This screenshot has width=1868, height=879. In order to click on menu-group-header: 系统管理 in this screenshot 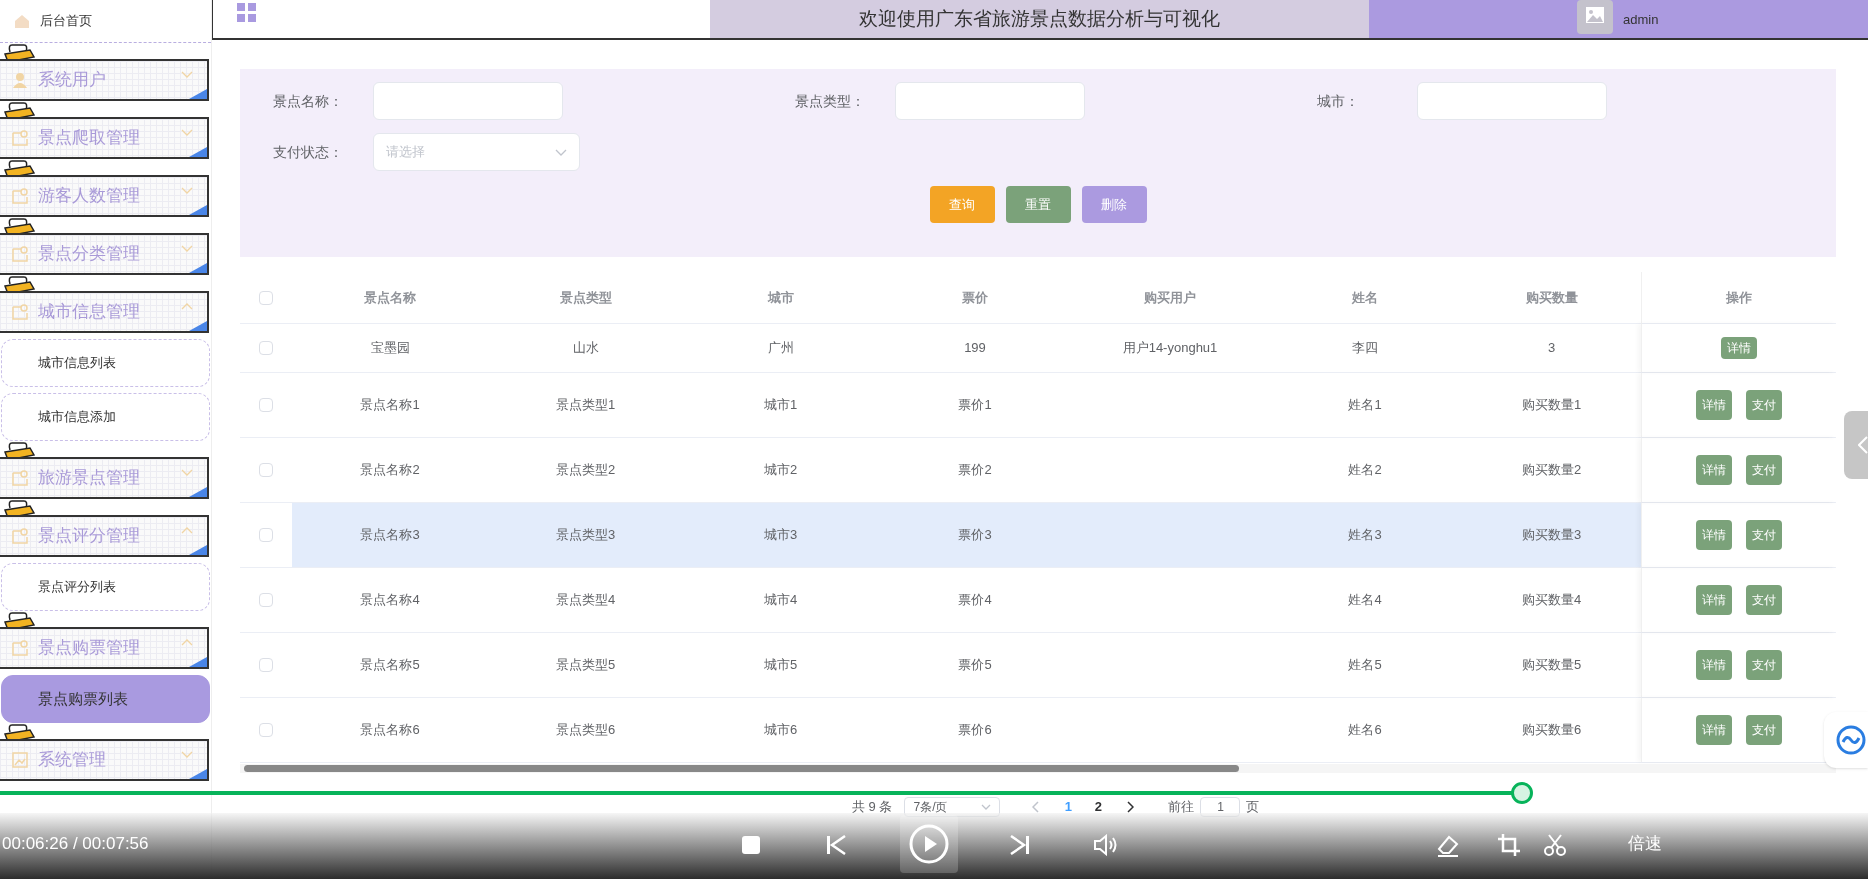, I will do `click(104, 760)`.